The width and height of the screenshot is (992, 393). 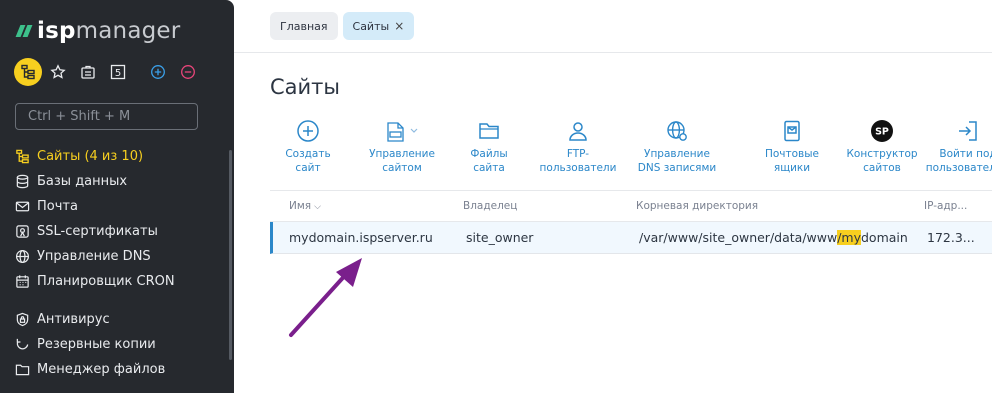 I want to click on minus-circle-icon, so click(x=188, y=72).